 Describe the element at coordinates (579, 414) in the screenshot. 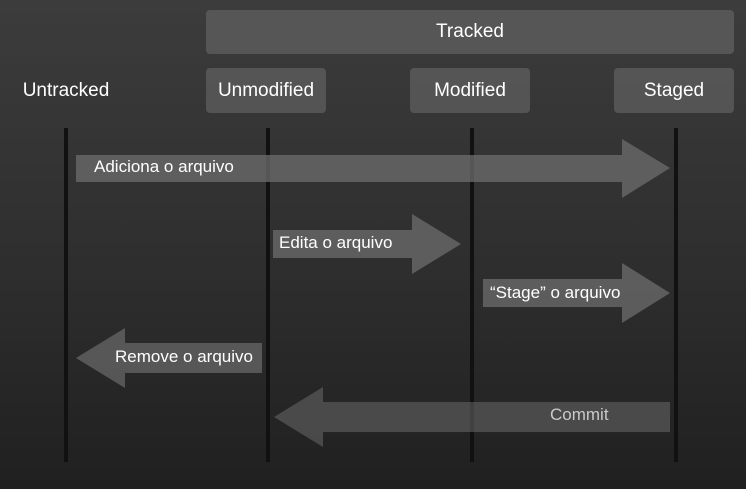

I see `transition-label-commit: Commit` at that location.